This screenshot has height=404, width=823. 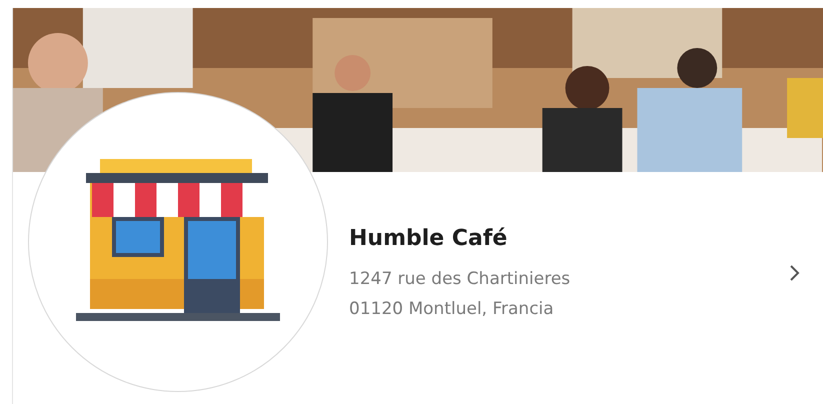 I want to click on chevron-icon, so click(x=795, y=273).